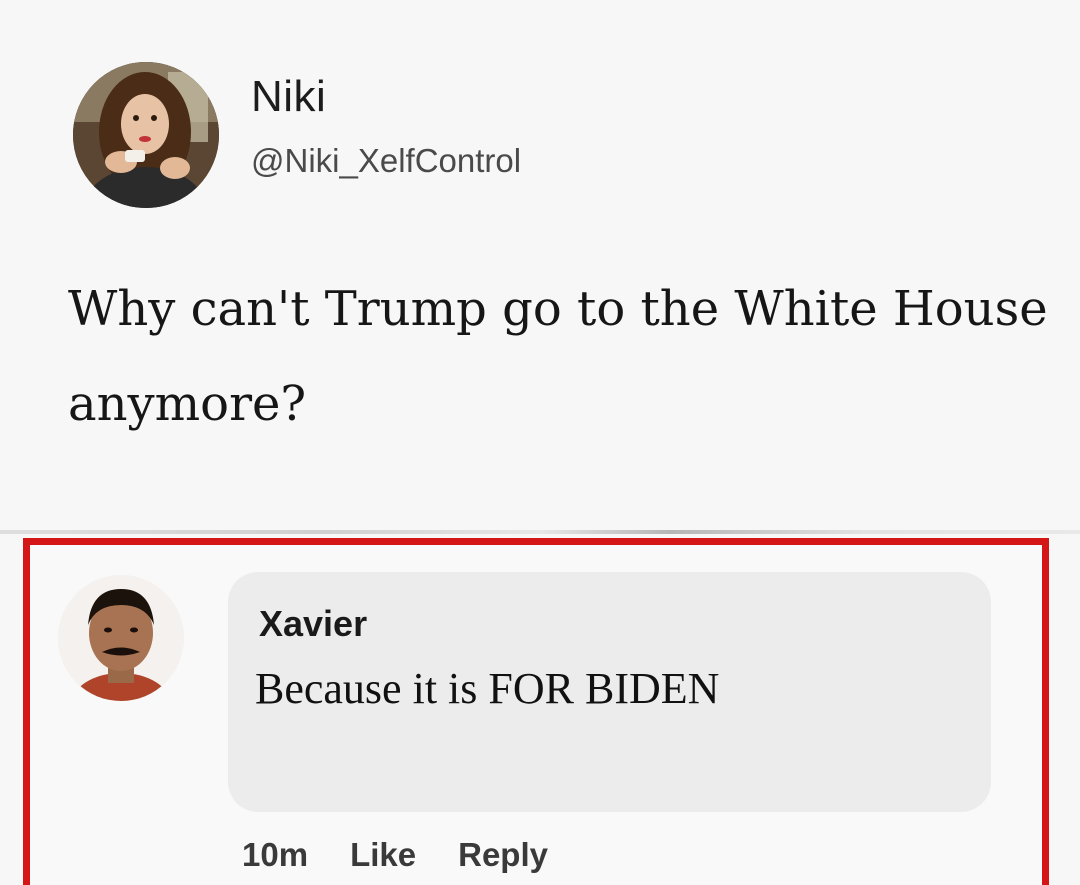 Image resolution: width=1080 pixels, height=885 pixels. Describe the element at coordinates (383, 855) in the screenshot. I see `like-button: Like` at that location.